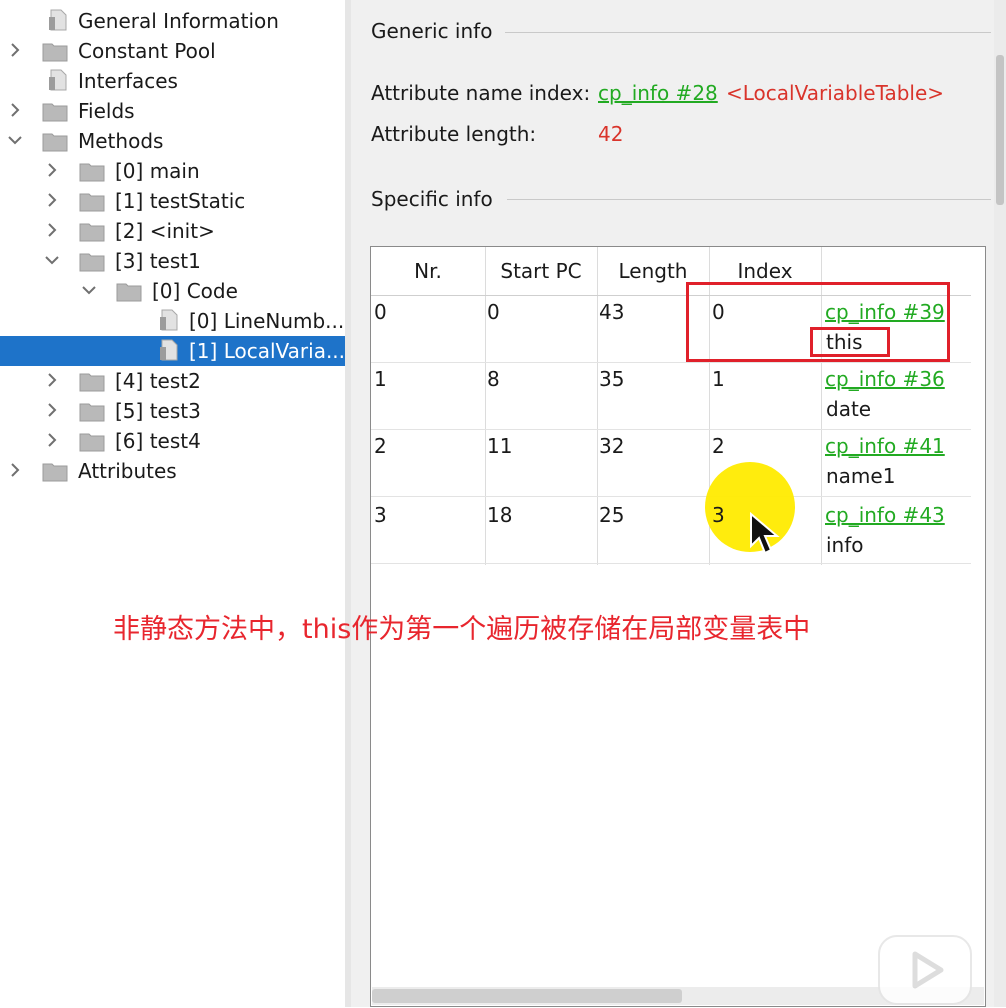  What do you see at coordinates (481, 93) in the screenshot?
I see `attribute-name-index-label: Attribute name index:` at bounding box center [481, 93].